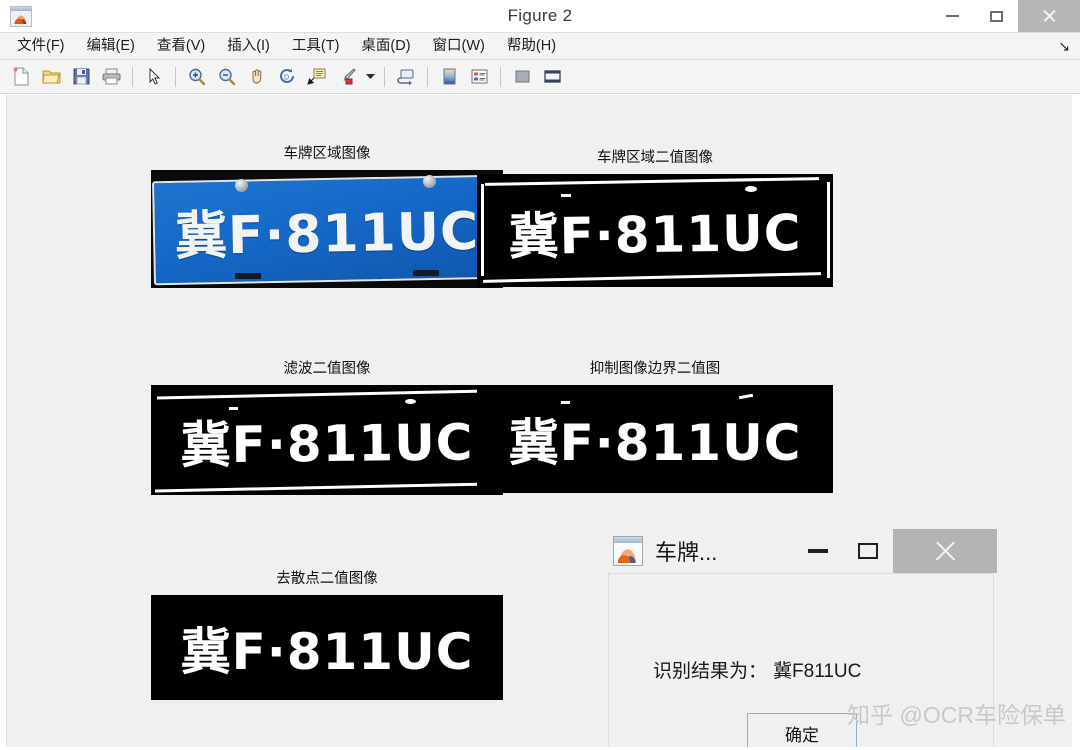 This screenshot has width=1080, height=750. What do you see at coordinates (655, 158) in the screenshot?
I see `subplot-title: 车牌区域二值图像` at bounding box center [655, 158].